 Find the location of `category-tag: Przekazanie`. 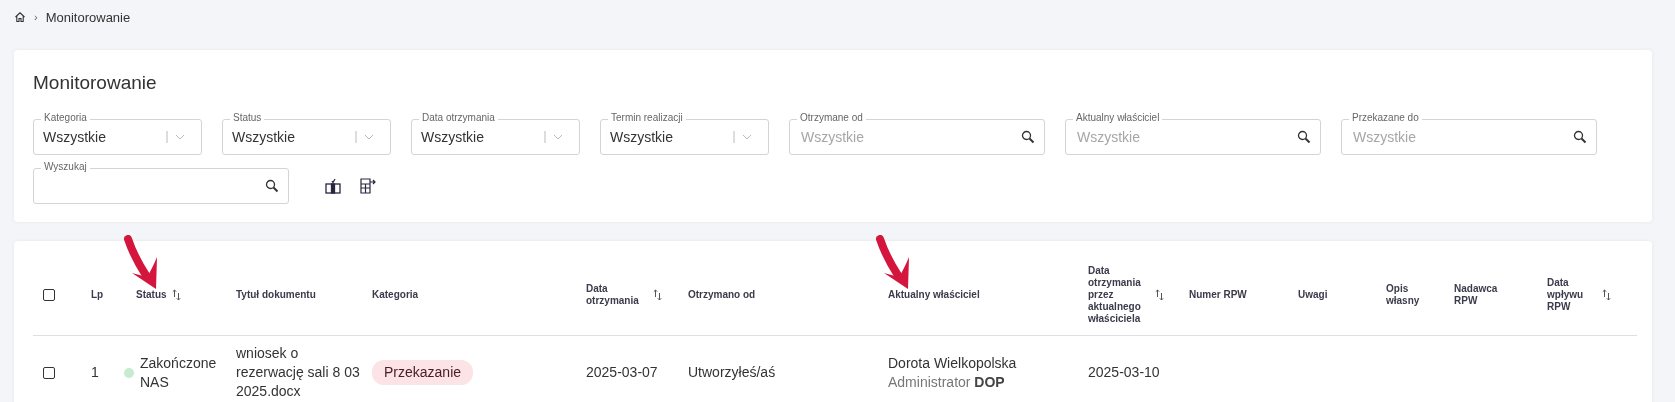

category-tag: Przekazanie is located at coordinates (423, 372).